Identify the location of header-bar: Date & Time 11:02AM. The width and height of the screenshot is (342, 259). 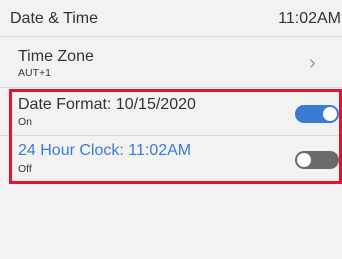
(171, 18).